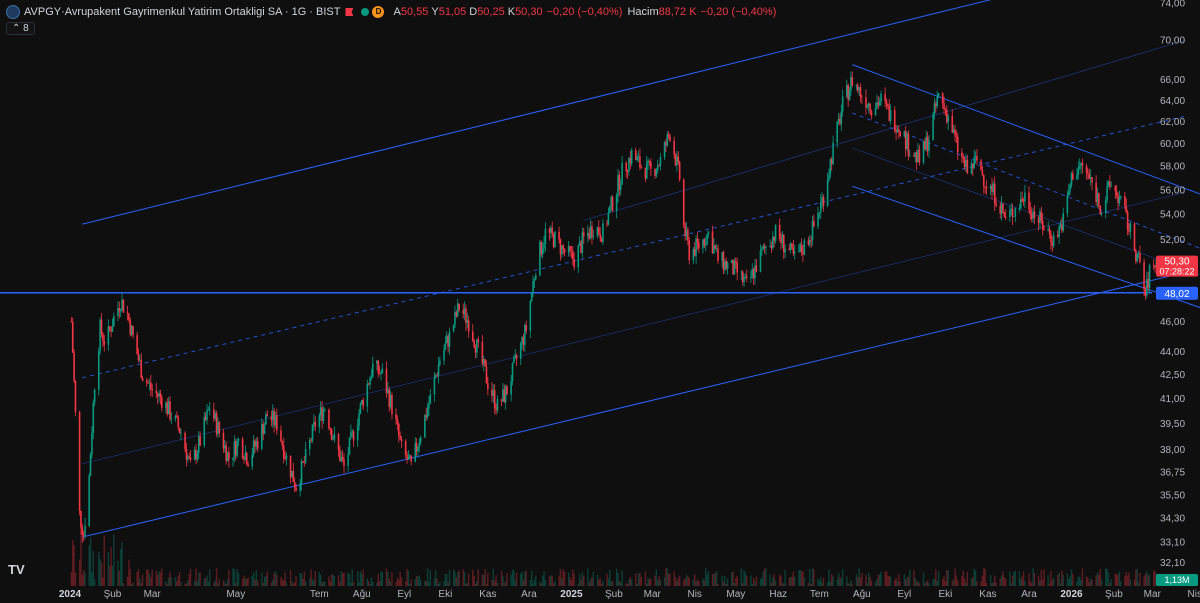 This screenshot has height=603, width=1200. Describe the element at coordinates (16, 569) in the screenshot. I see `tradingview-logo-icon: TV` at that location.